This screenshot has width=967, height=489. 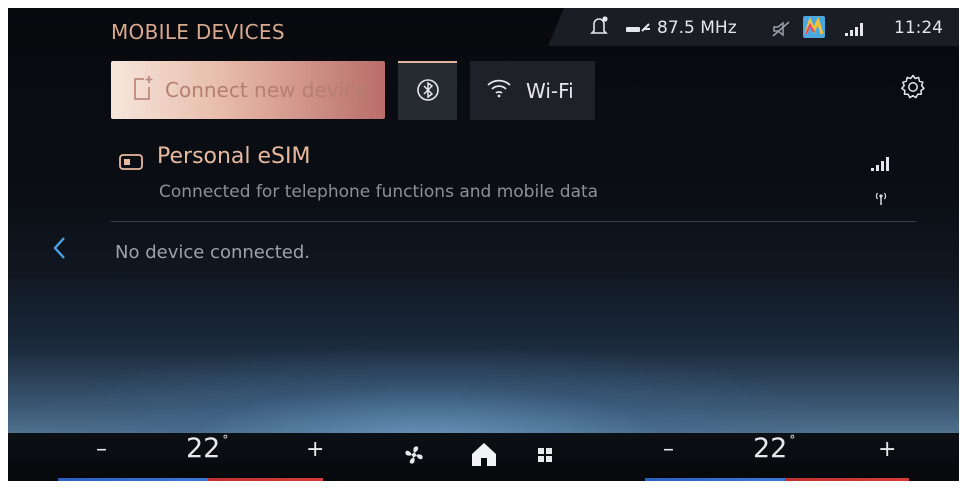 What do you see at coordinates (881, 200) in the screenshot?
I see `antenna-icon` at bounding box center [881, 200].